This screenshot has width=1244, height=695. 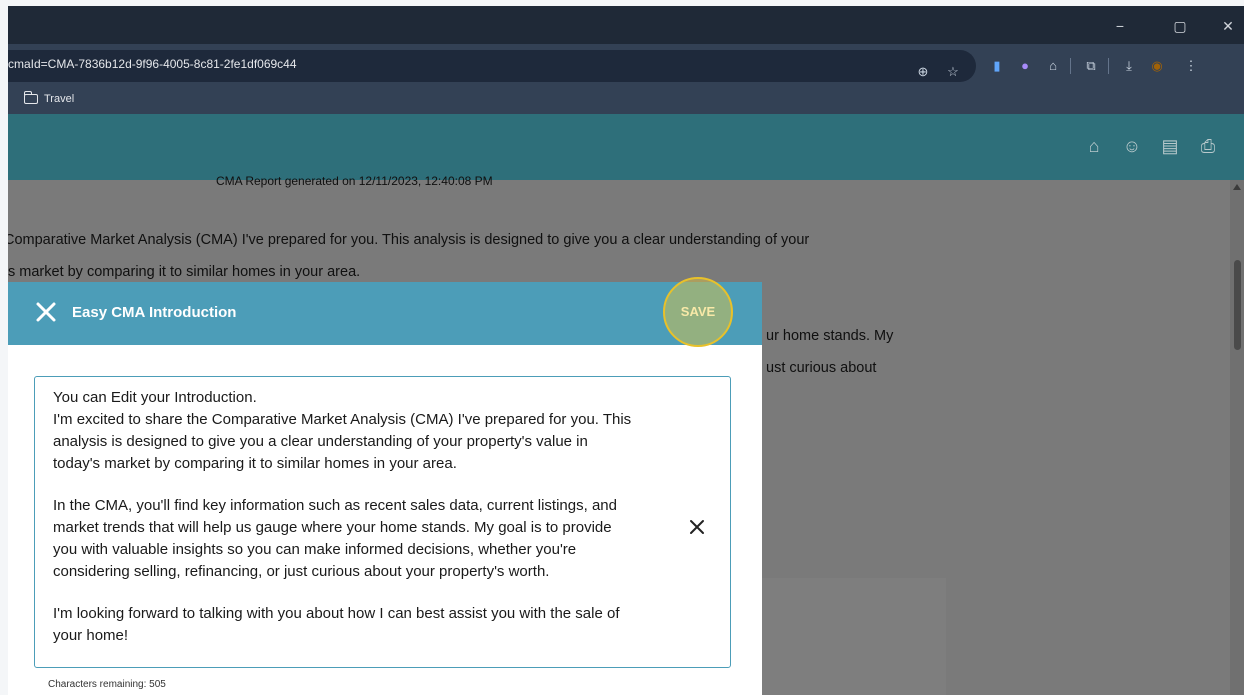 What do you see at coordinates (1053, 66) in the screenshot?
I see `extensions-puzzle-icon: ⌂` at bounding box center [1053, 66].